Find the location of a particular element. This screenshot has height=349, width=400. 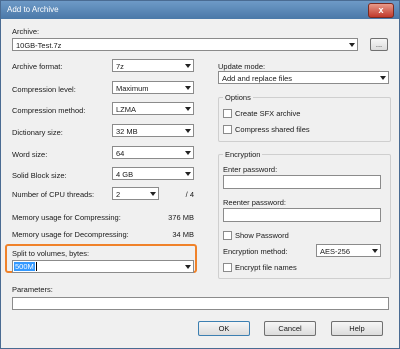

archive-path-value: 10GB-Test.7z is located at coordinates (39, 45).